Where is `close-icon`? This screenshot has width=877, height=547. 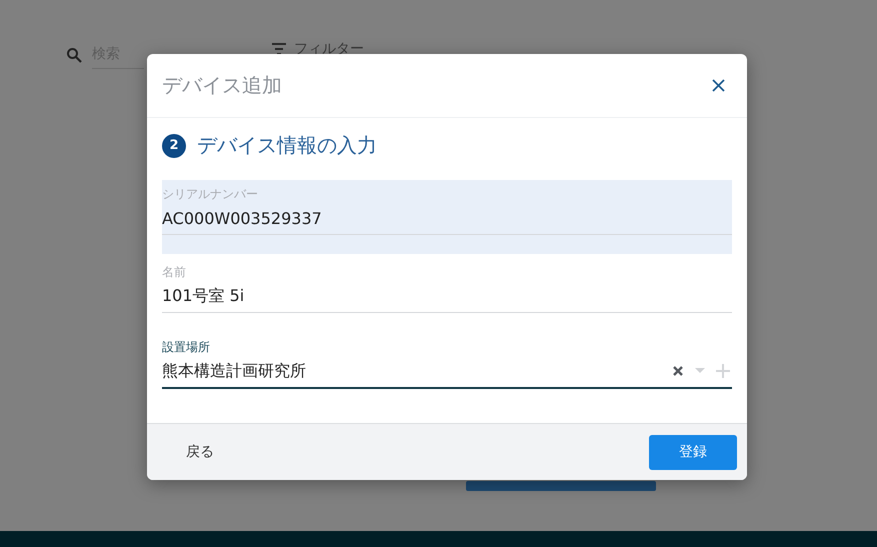 close-icon is located at coordinates (718, 85).